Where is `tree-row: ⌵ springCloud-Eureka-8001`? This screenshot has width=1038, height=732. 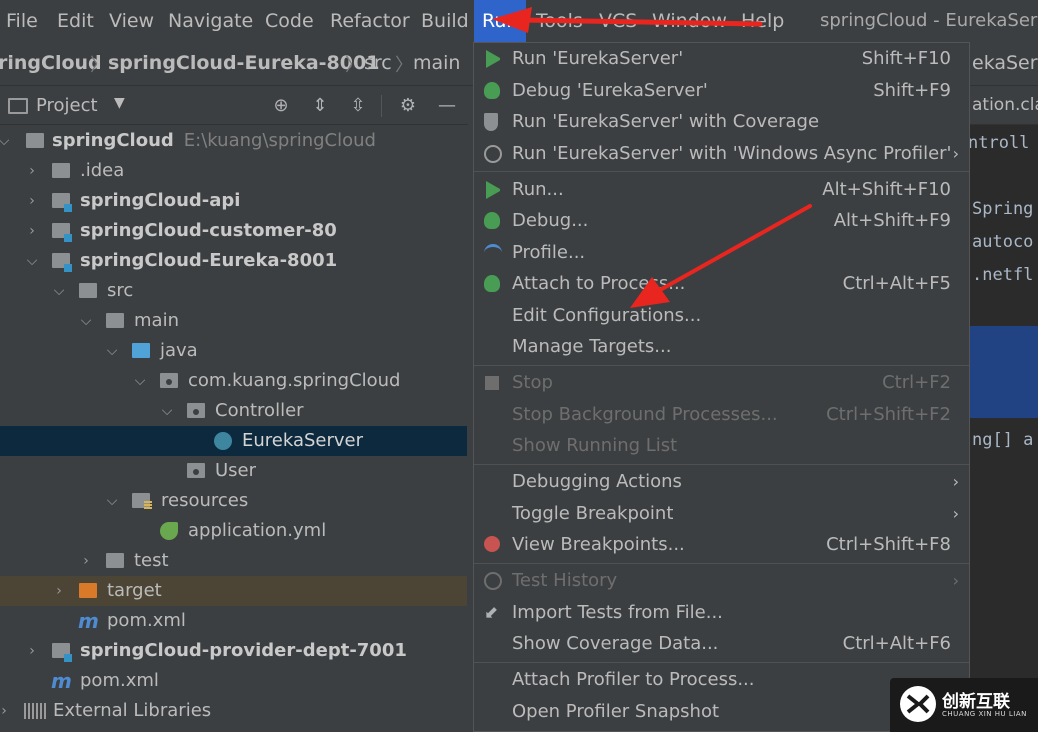 tree-row: ⌵ springCloud-Eureka-8001 is located at coordinates (233, 261).